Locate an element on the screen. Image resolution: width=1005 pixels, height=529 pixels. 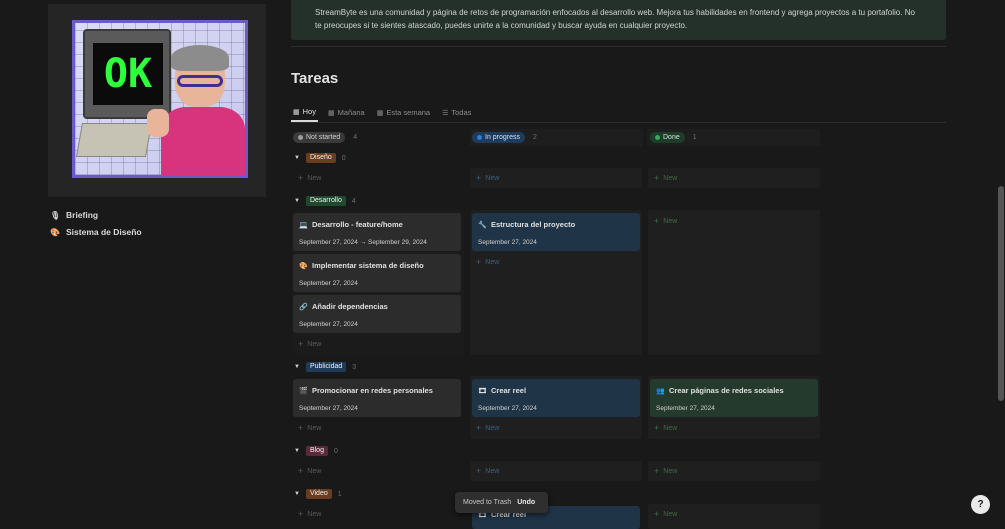
board-icon: ▦ is located at coordinates (331, 113).